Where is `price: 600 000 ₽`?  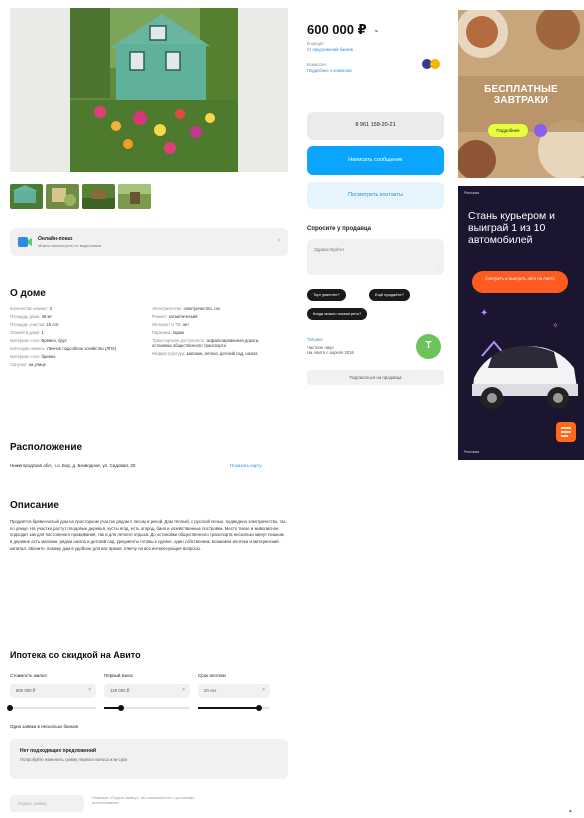
price: 600 000 ₽ is located at coordinates (337, 29).